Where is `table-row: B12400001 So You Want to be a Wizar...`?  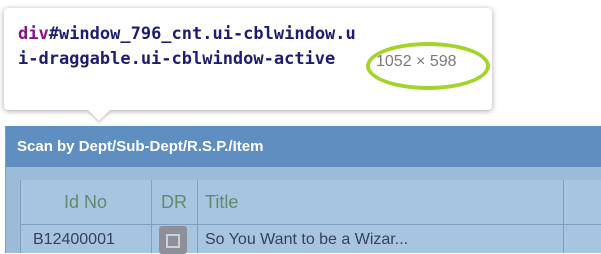
table-row: B12400001 So You Want to be a Wizar... is located at coordinates (310, 239).